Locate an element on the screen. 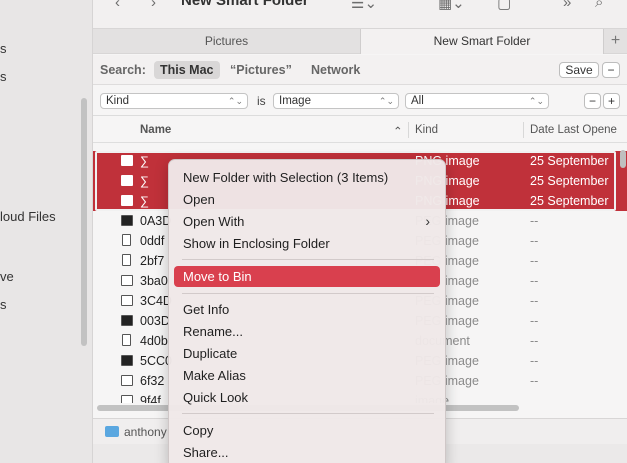 The height and width of the screenshot is (463, 627). toolbar: ‹ › New Smart Folder ☰⌄ ▦⌄ ▢ » ⌕ is located at coordinates (360, 14).